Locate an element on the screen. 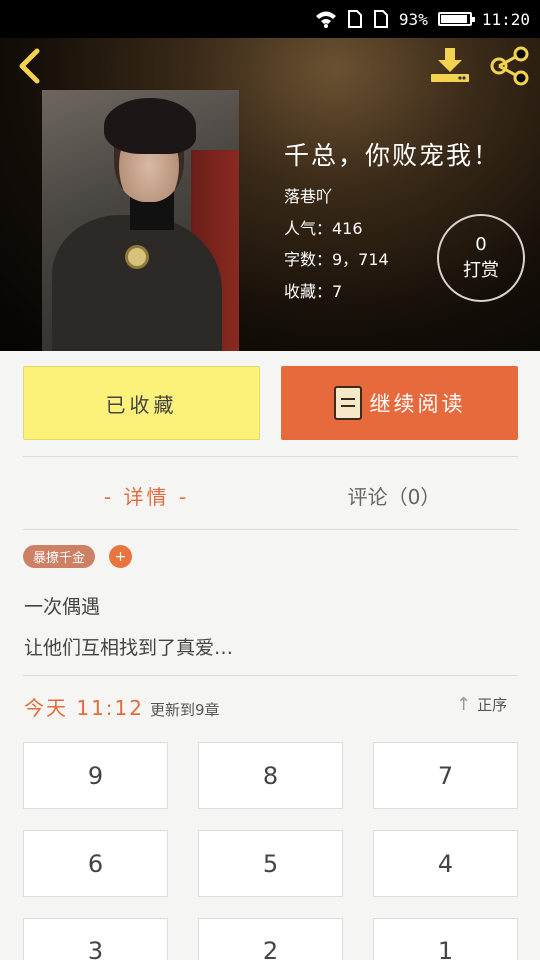  add-tag-button: + is located at coordinates (120, 556).